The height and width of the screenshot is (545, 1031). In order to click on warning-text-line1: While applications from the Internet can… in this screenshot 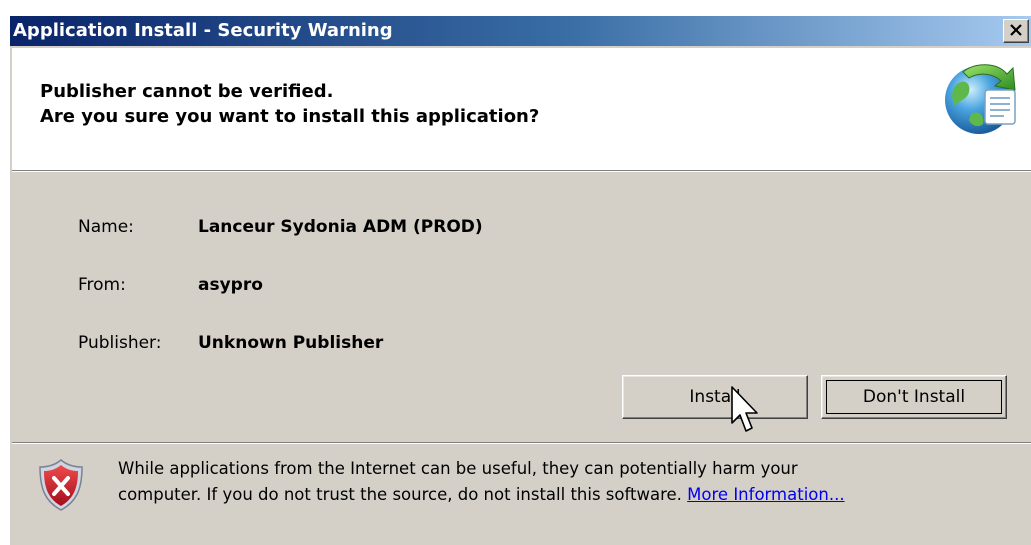, I will do `click(458, 468)`.